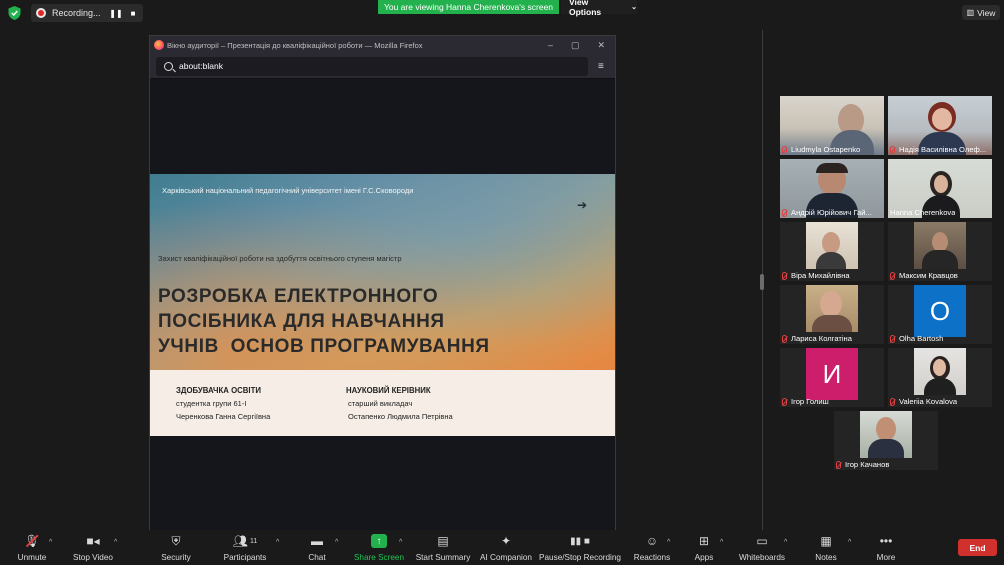 The height and width of the screenshot is (565, 1004). What do you see at coordinates (940, 188) in the screenshot?
I see `participant-tile-active-speaker: Hanna Cherenkova` at bounding box center [940, 188].